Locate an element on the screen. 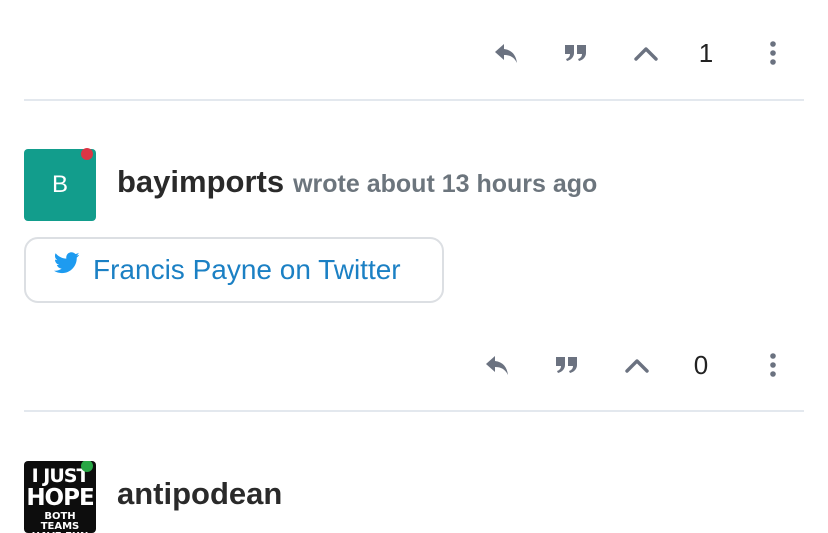 The height and width of the screenshot is (533, 828). username: antipodean is located at coordinates (199, 494).